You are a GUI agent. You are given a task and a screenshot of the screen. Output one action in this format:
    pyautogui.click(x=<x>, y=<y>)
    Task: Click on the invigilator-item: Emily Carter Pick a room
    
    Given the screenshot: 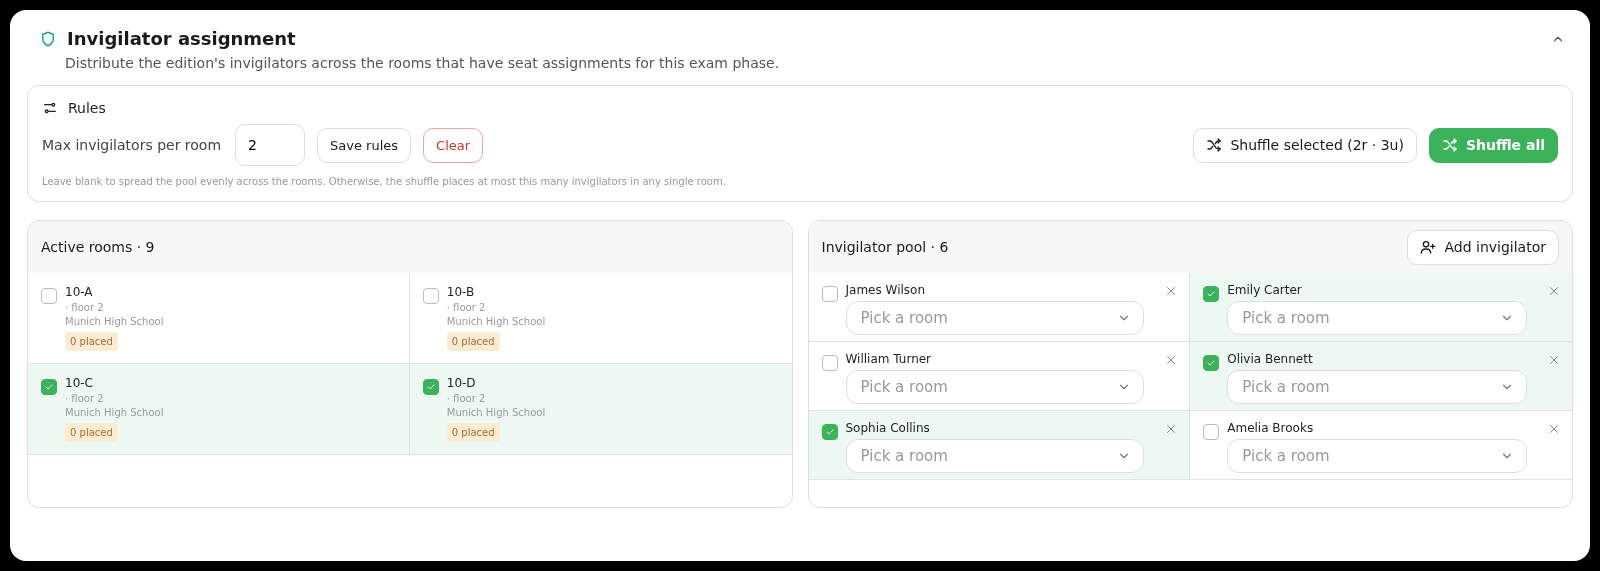 What is the action you would take?
    pyautogui.click(x=1381, y=307)
    